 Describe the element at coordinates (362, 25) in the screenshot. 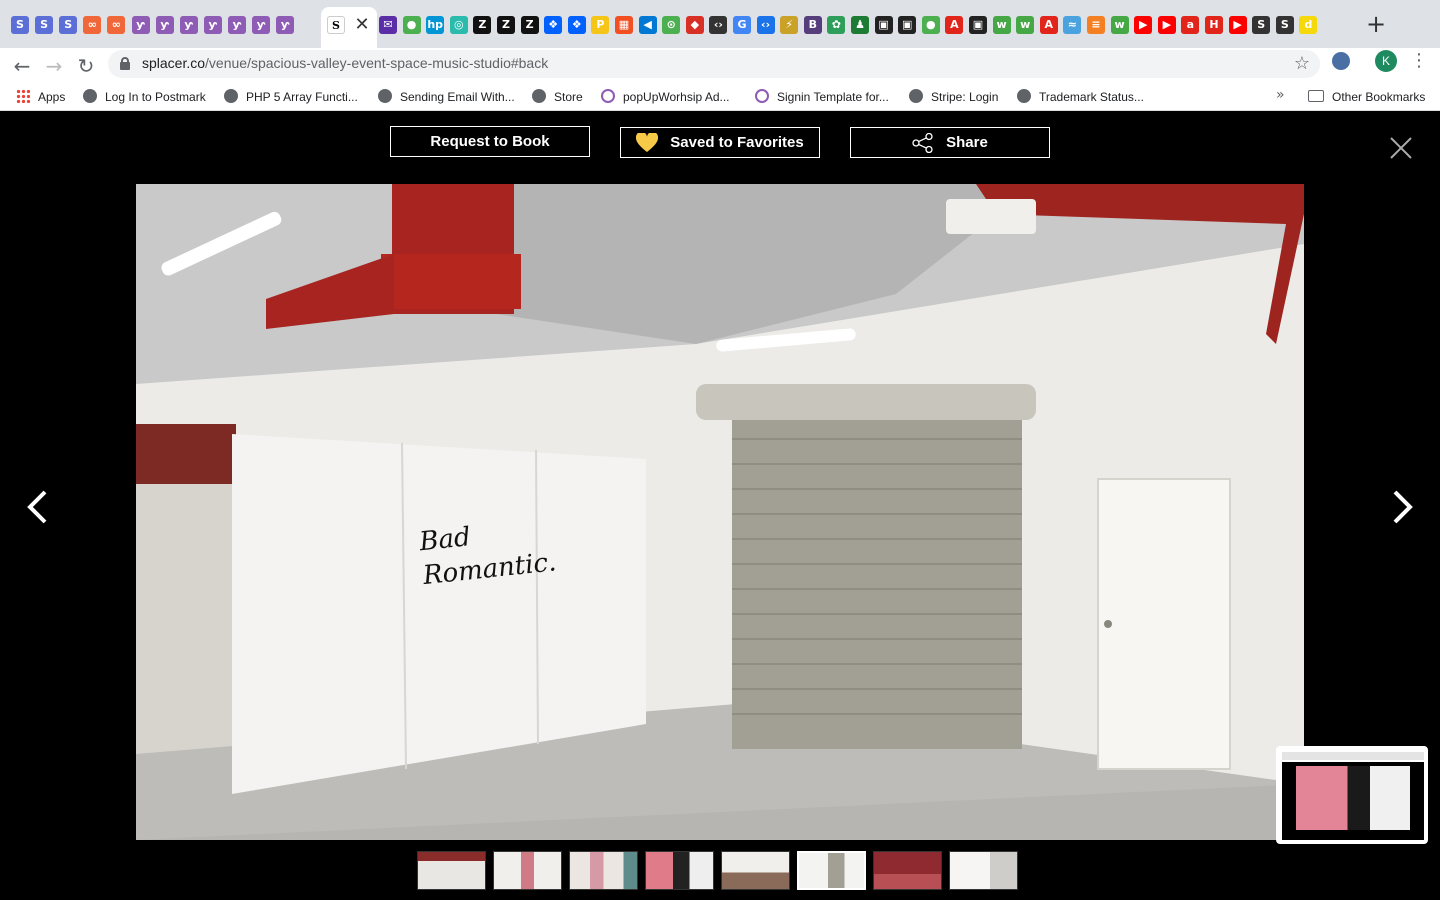

I see `close-tab-icon: ✕` at that location.